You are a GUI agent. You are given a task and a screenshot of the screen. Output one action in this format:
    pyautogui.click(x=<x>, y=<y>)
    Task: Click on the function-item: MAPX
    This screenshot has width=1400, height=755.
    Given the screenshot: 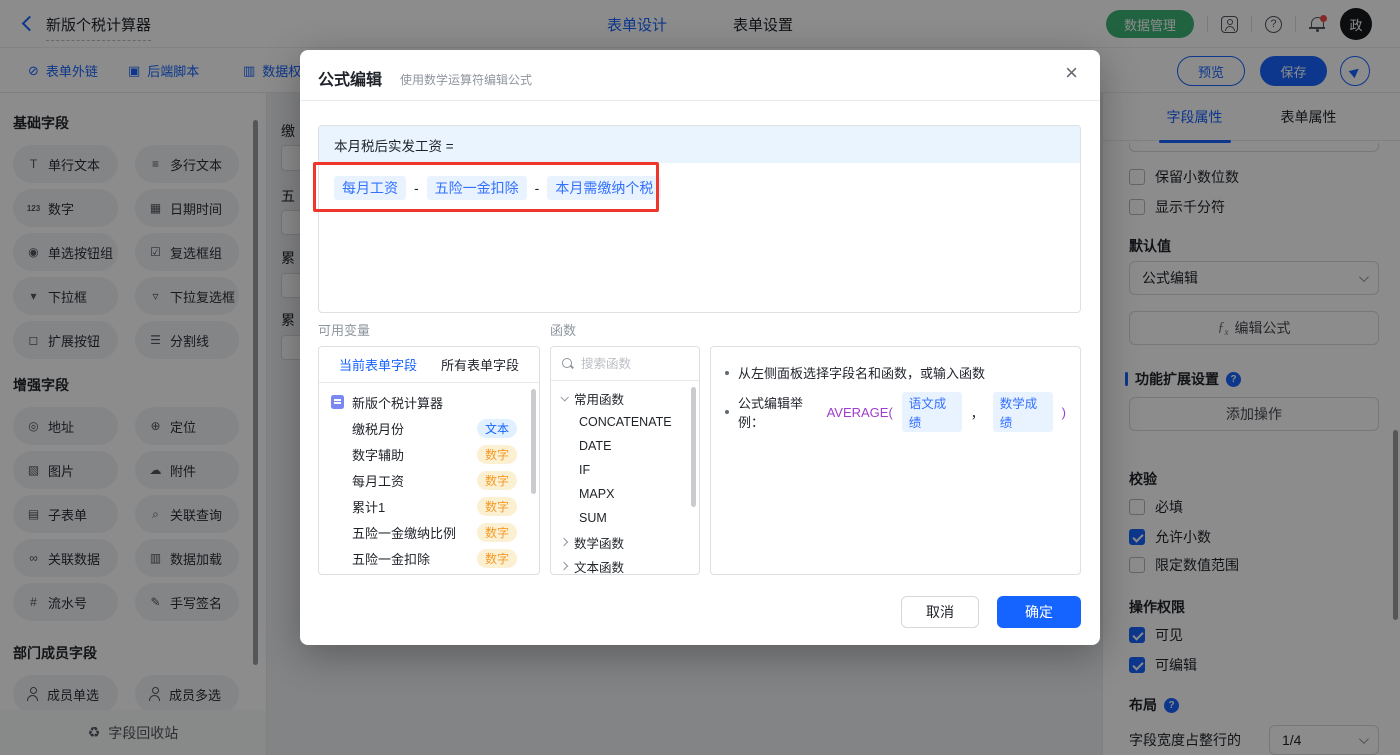 What is the action you would take?
    pyautogui.click(x=625, y=494)
    